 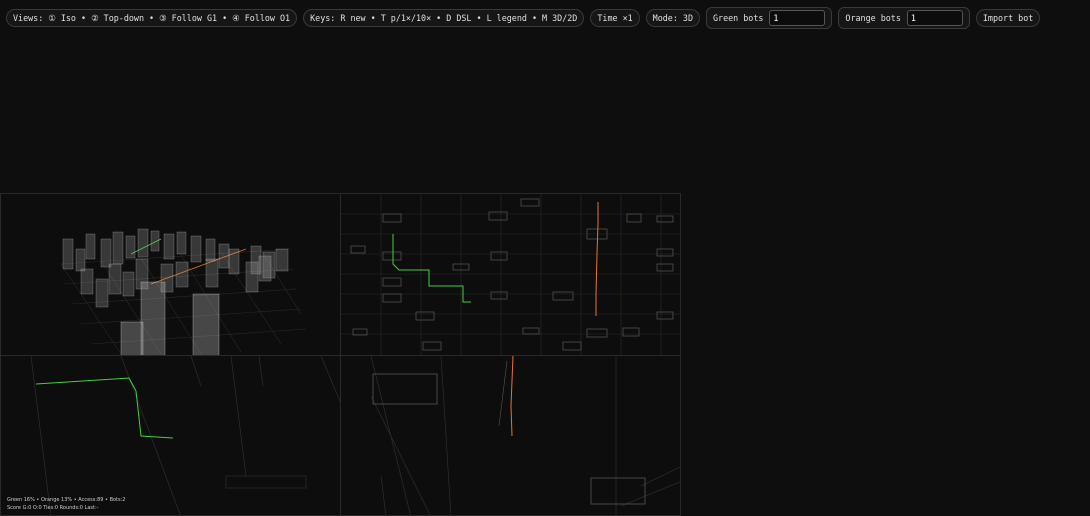 I want to click on top-down-buildings, so click(x=512, y=274).